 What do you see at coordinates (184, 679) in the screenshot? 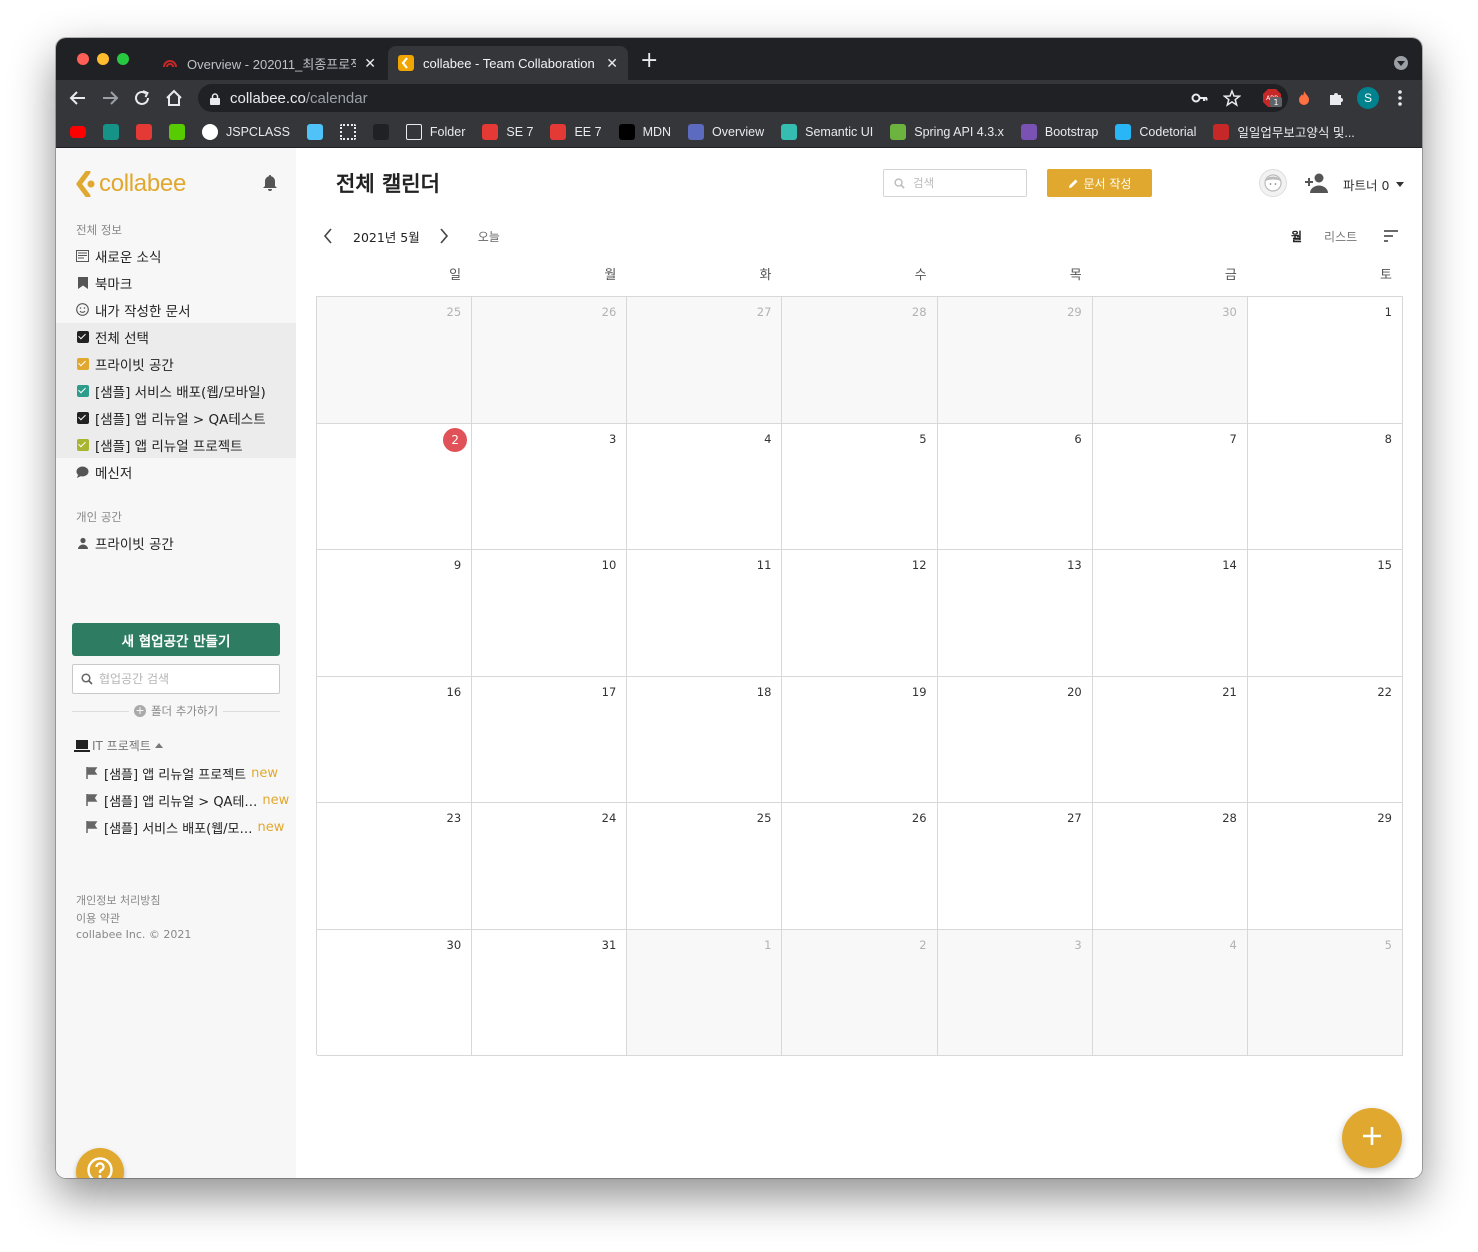
I see `workspace-search-input` at bounding box center [184, 679].